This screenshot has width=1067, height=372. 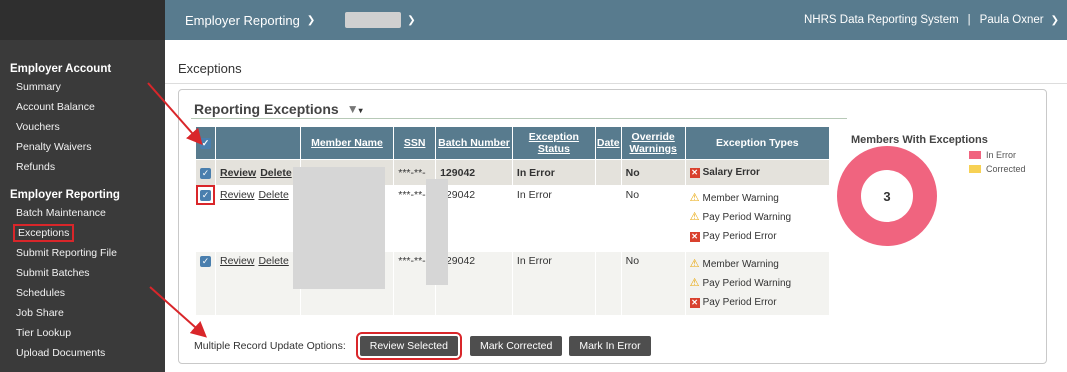 I want to click on select-all-checkbox: ✓, so click(x=205, y=143).